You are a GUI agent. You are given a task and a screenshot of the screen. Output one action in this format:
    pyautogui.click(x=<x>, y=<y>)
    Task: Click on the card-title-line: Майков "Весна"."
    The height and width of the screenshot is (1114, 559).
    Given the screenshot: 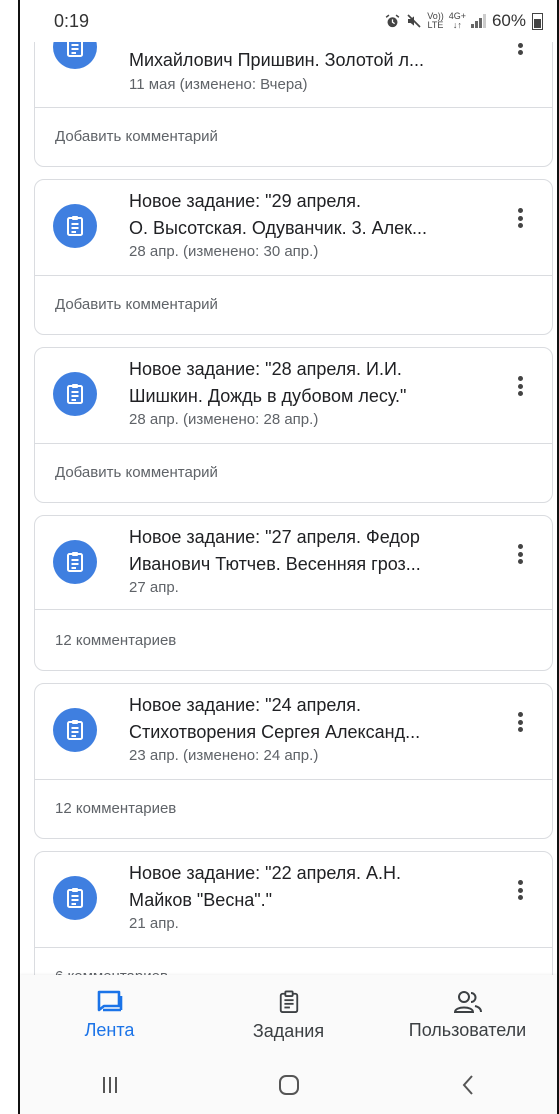 What is the action you would take?
    pyautogui.click(x=201, y=900)
    